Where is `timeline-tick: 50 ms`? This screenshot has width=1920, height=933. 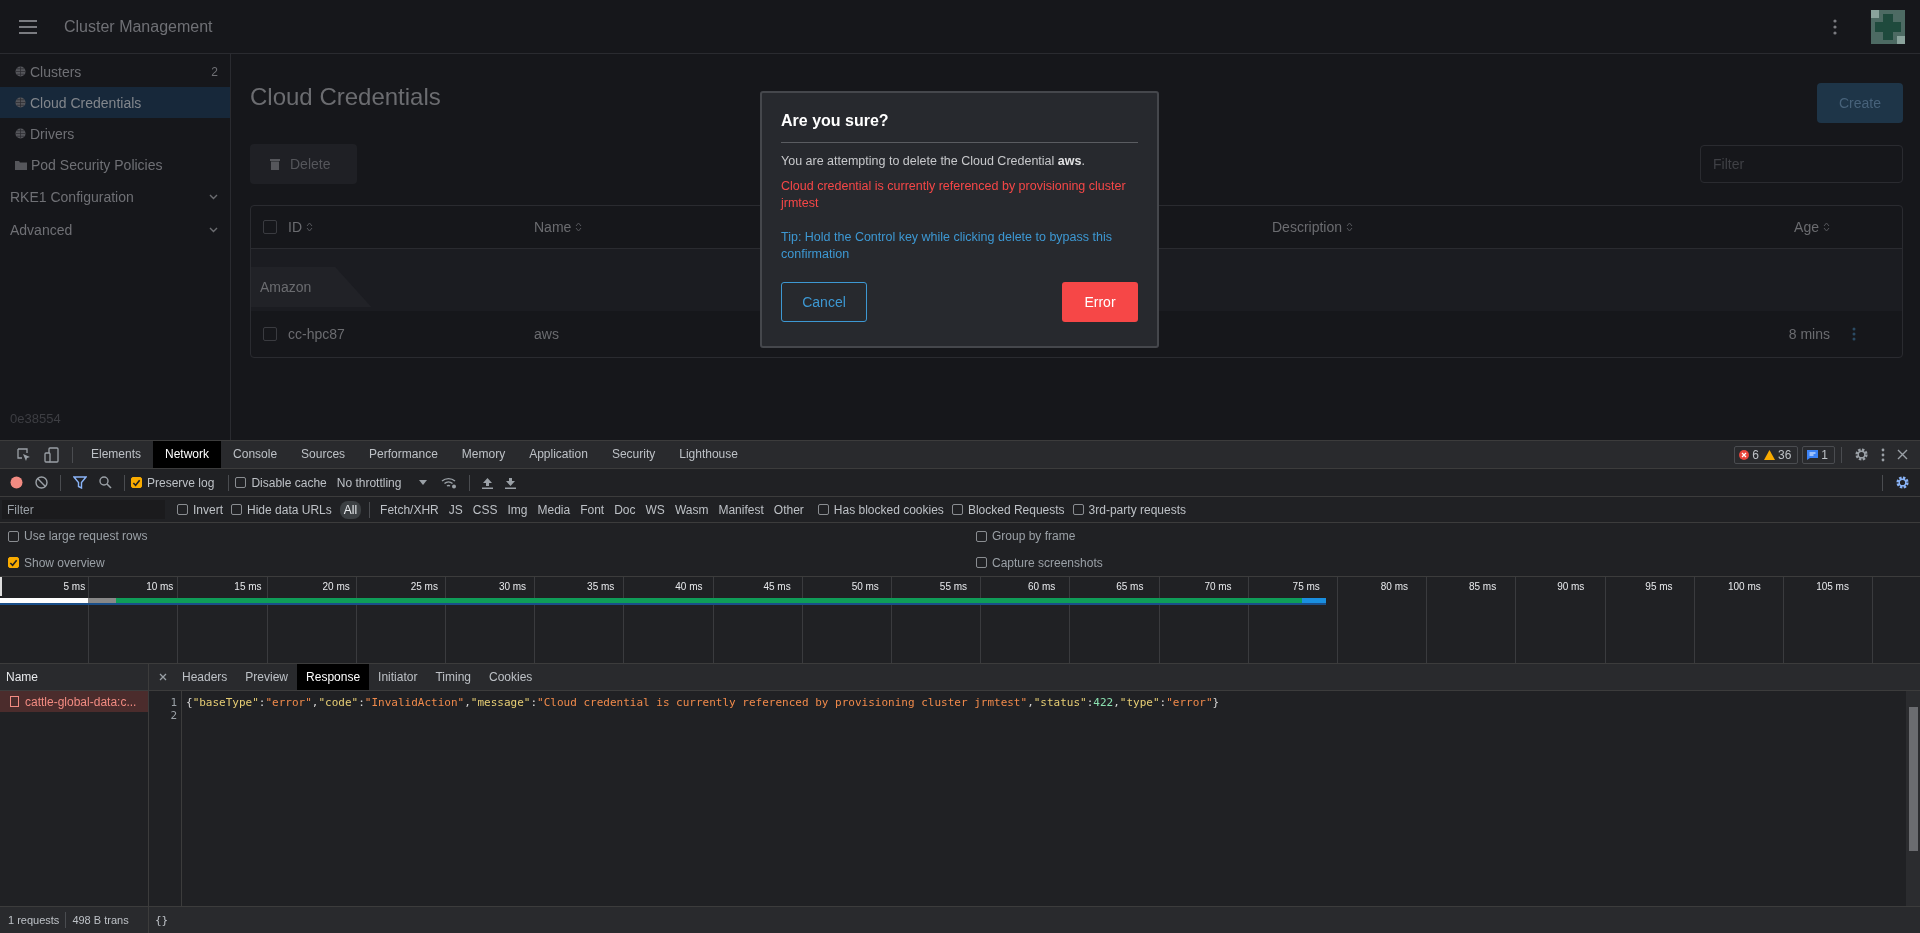 timeline-tick: 50 ms is located at coordinates (865, 587).